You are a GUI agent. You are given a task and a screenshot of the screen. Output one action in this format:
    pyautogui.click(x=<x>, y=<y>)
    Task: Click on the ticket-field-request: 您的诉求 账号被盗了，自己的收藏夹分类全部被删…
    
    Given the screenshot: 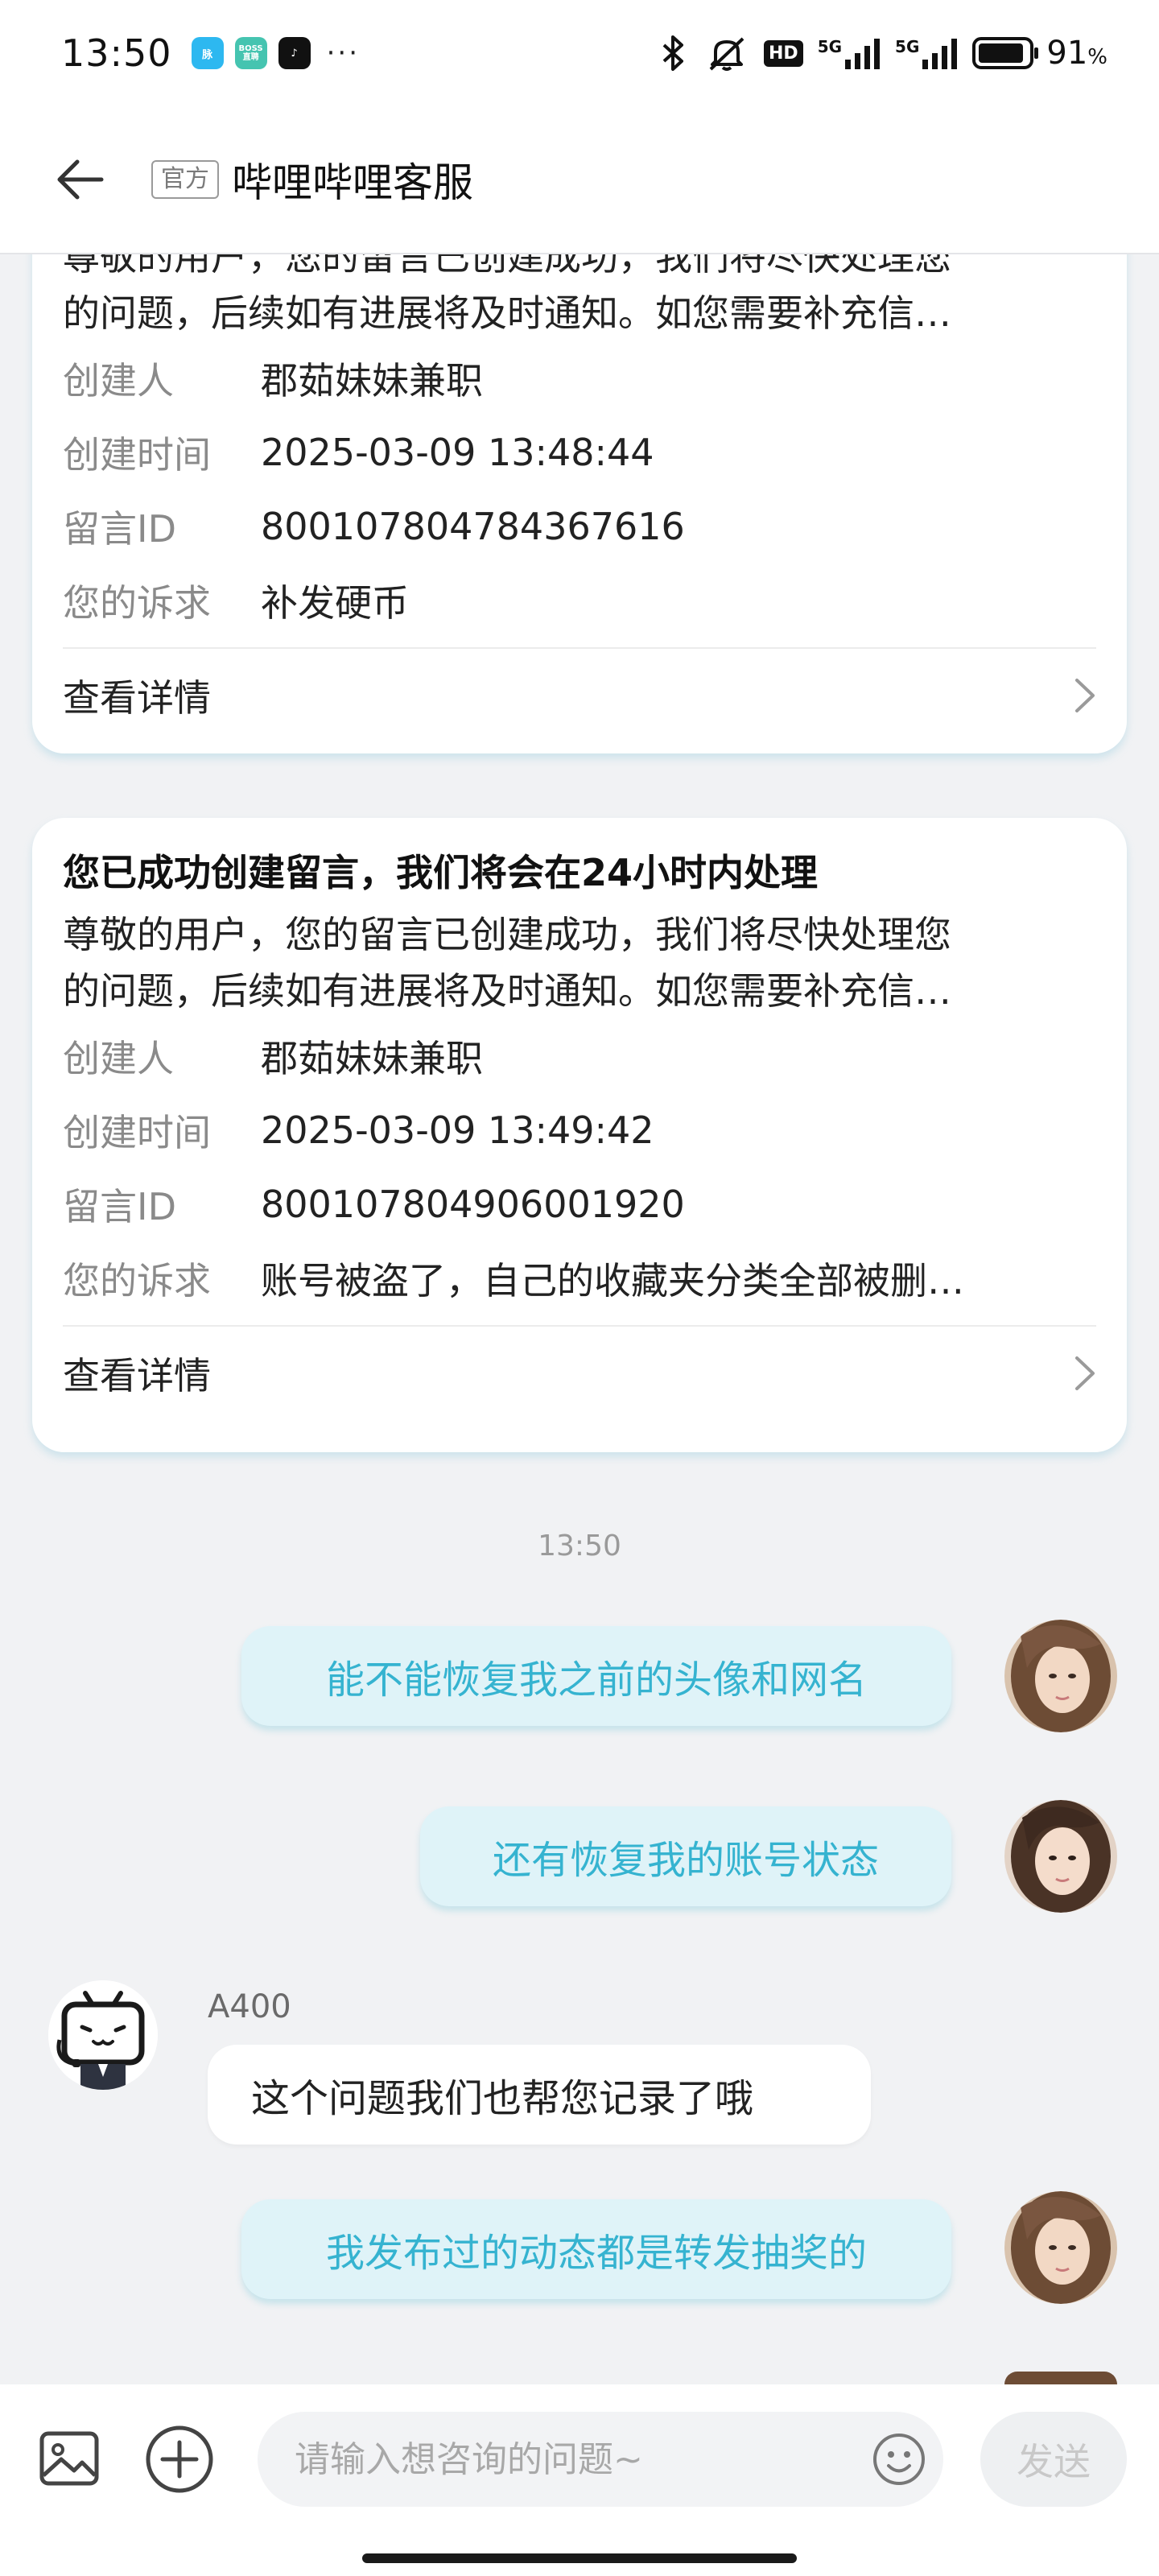 What is the action you would take?
    pyautogui.click(x=579, y=1278)
    